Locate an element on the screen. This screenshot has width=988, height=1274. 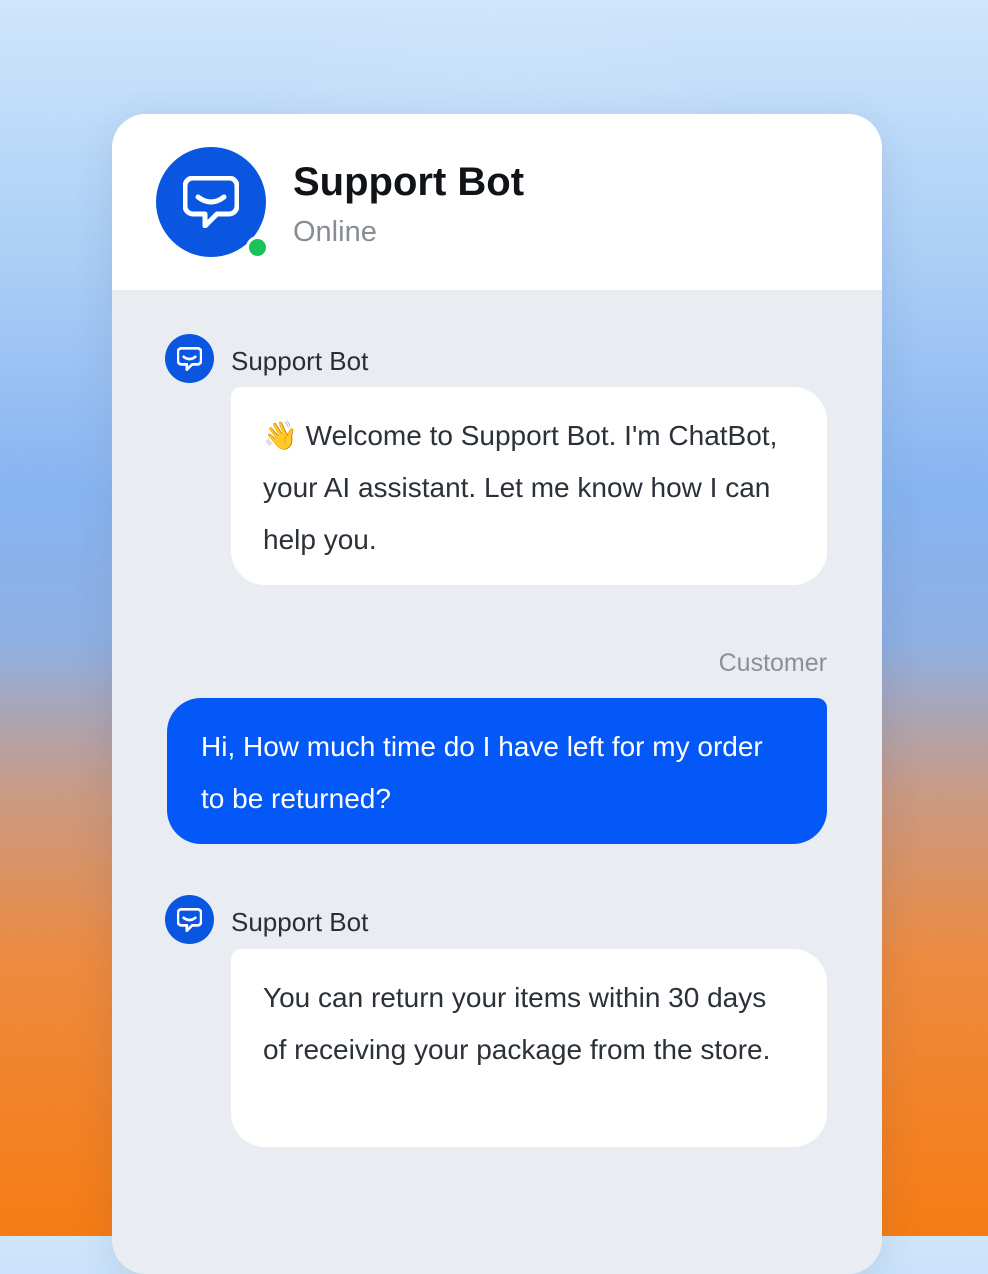
message-sender: Customer is located at coordinates (772, 663).